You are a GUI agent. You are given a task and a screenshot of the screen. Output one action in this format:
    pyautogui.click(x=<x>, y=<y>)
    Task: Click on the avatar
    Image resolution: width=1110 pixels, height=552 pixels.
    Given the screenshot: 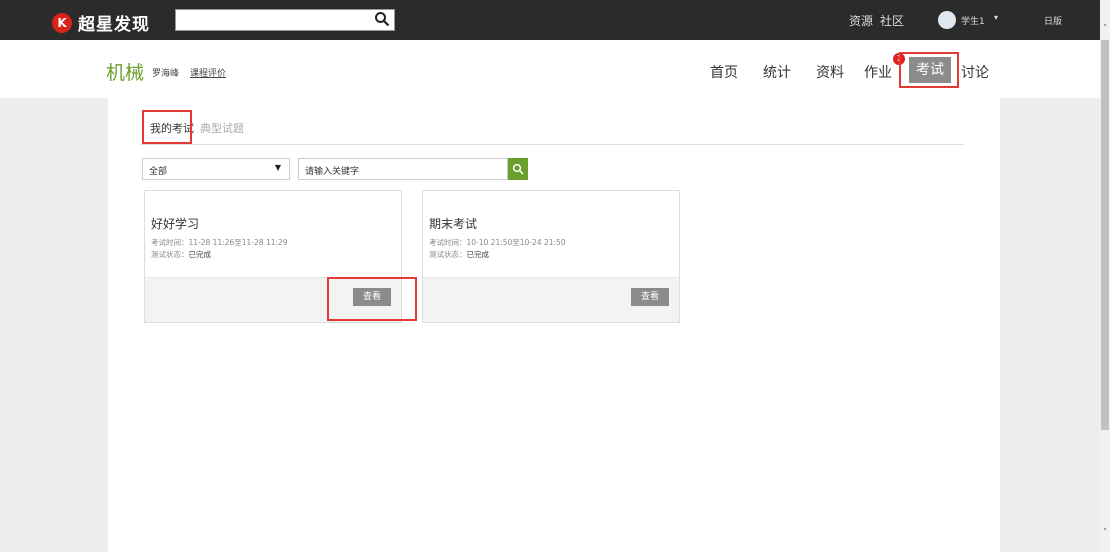 What is the action you would take?
    pyautogui.click(x=947, y=20)
    